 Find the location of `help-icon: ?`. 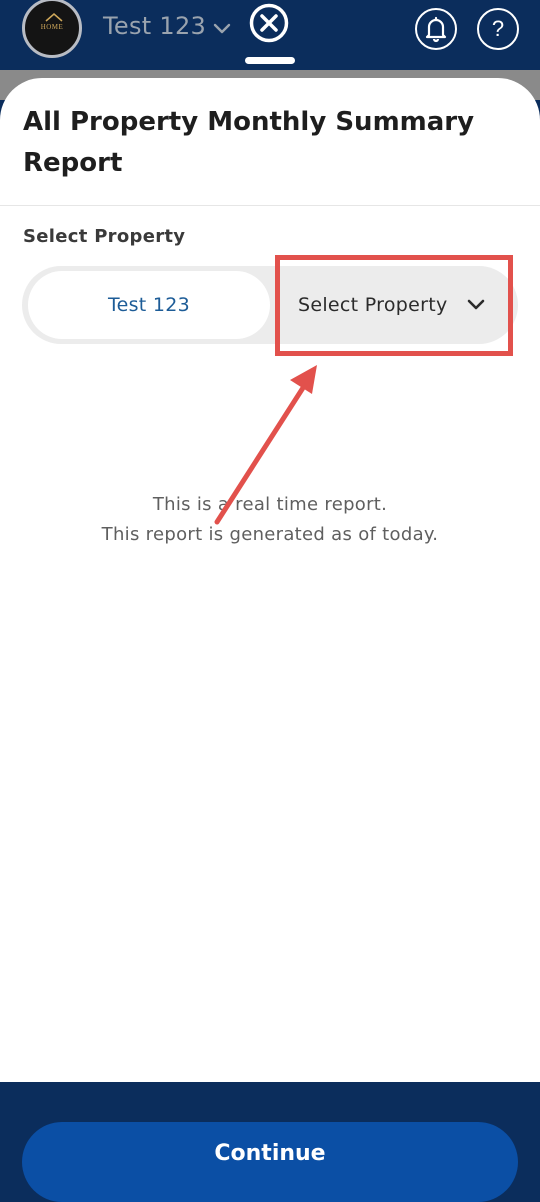

help-icon: ? is located at coordinates (498, 28).